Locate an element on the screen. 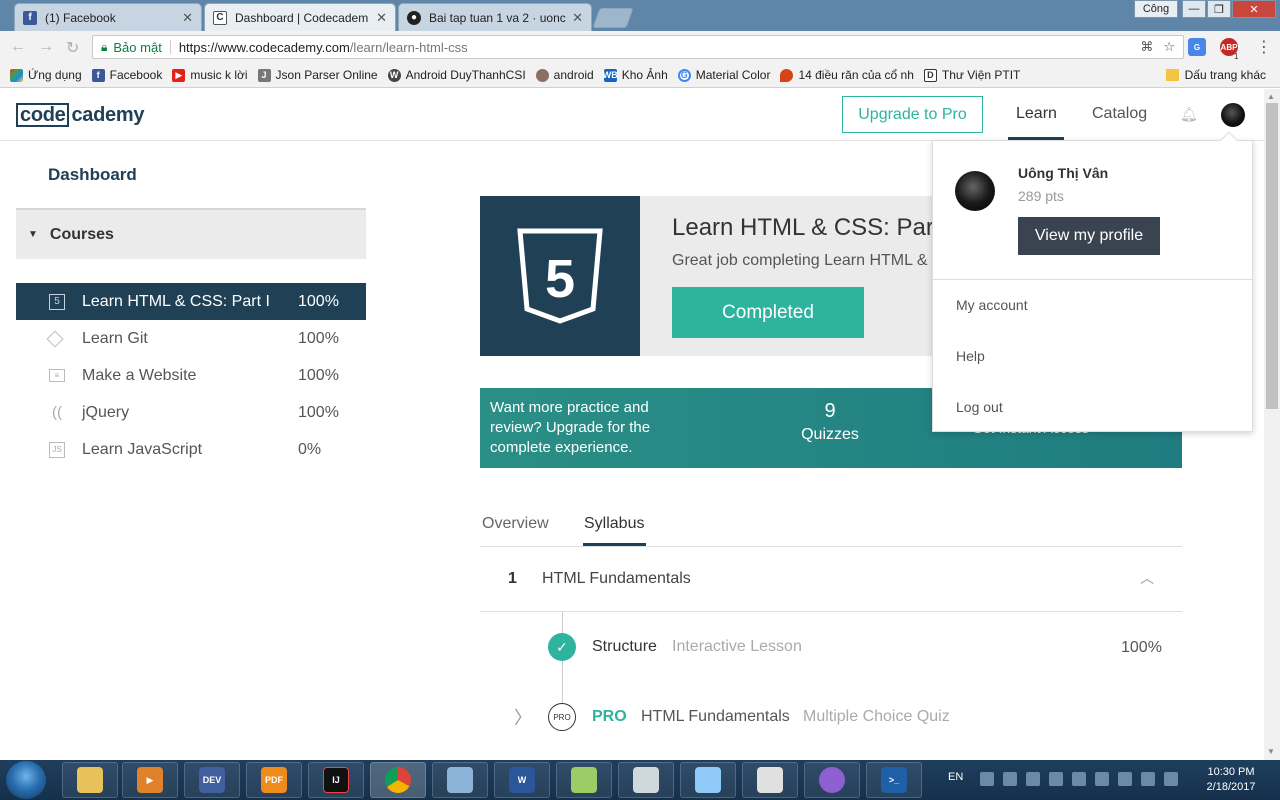 The image size is (1280, 800). translate-icon: ⌘ is located at coordinates (1146, 47).